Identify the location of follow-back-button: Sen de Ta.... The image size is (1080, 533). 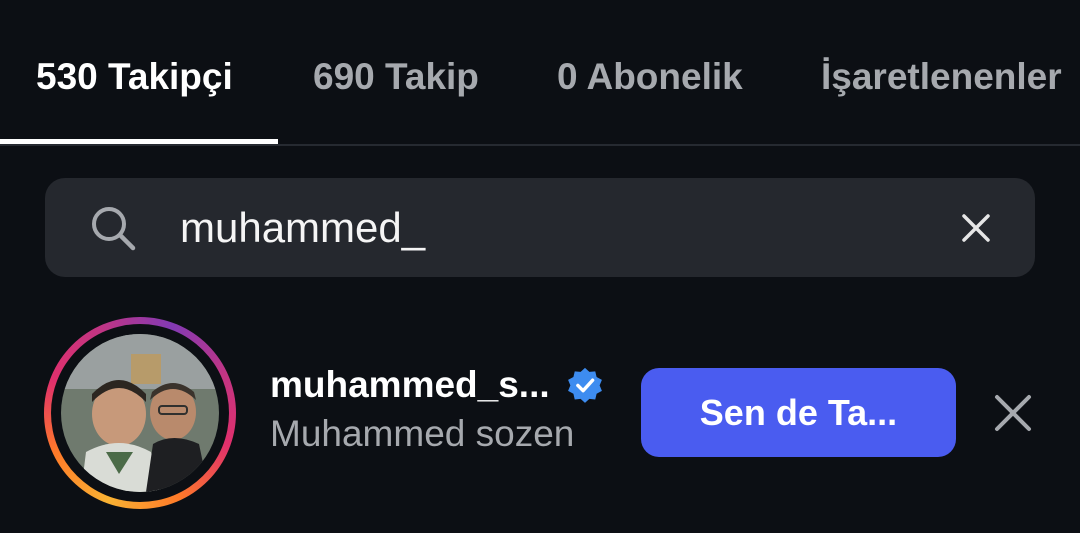
(798, 412).